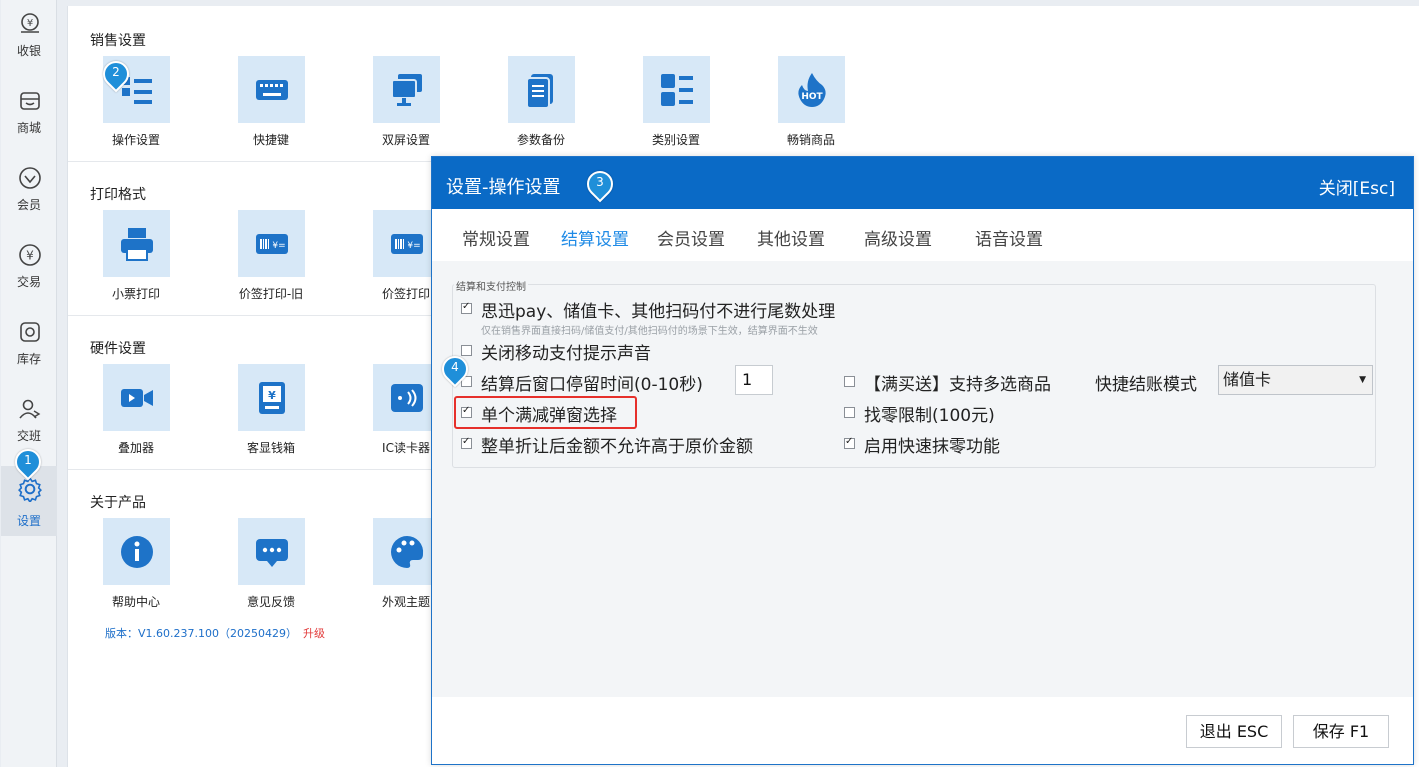  What do you see at coordinates (272, 90) in the screenshot?
I see `keyboard-icon` at bounding box center [272, 90].